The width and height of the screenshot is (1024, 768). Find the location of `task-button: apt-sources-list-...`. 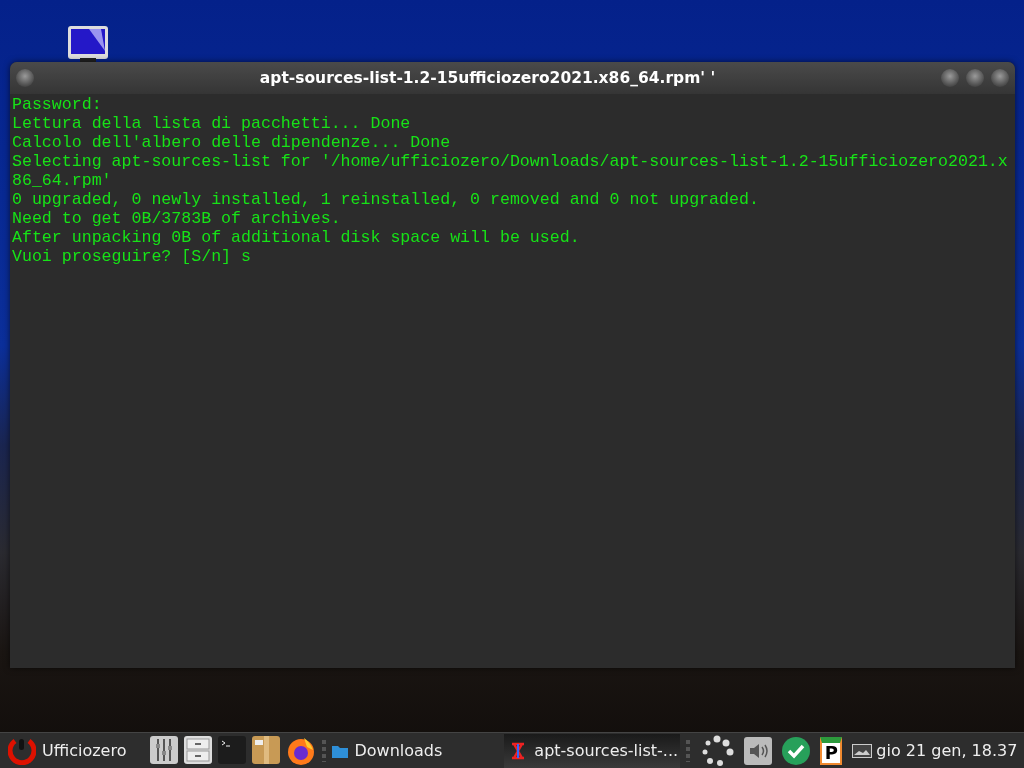

task-button: apt-sources-list-... is located at coordinates (592, 750).